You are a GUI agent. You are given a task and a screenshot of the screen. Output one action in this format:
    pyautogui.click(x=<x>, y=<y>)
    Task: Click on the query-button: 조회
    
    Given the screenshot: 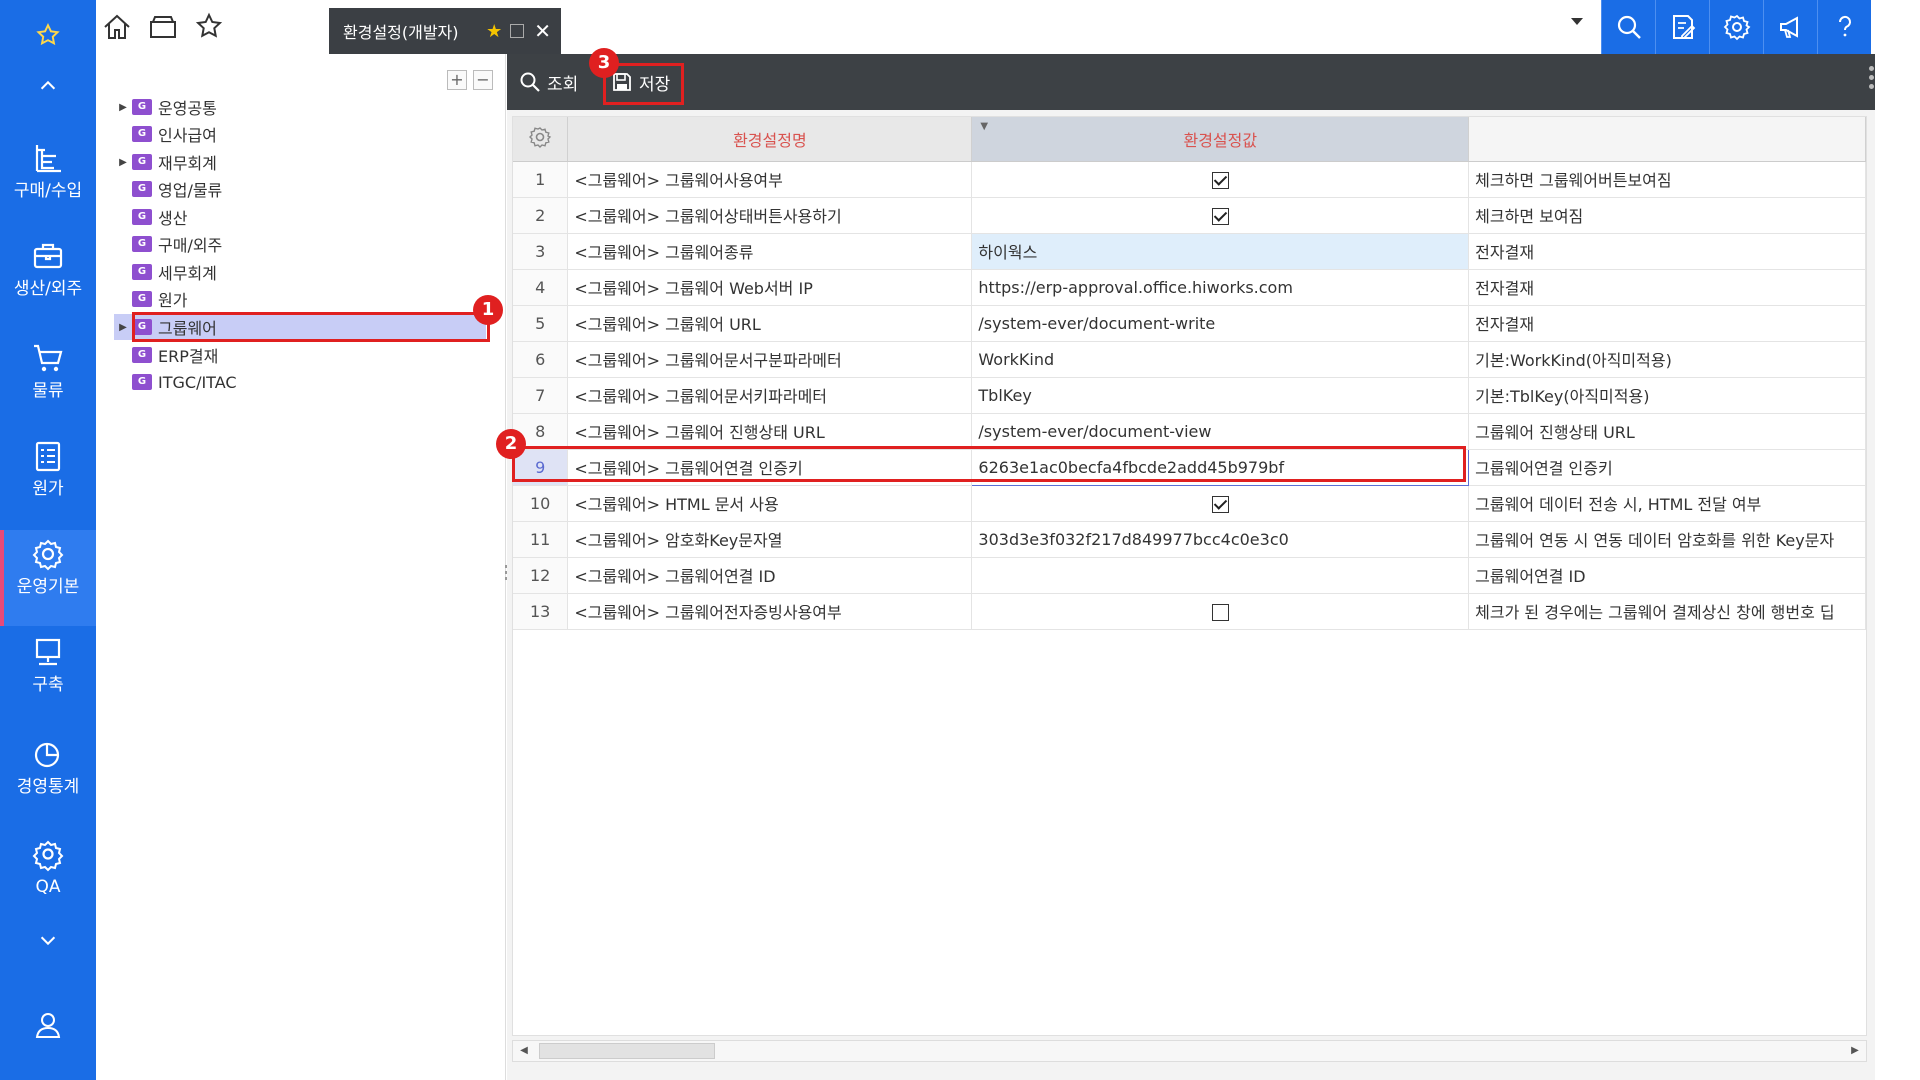 What is the action you would take?
    pyautogui.click(x=548, y=82)
    